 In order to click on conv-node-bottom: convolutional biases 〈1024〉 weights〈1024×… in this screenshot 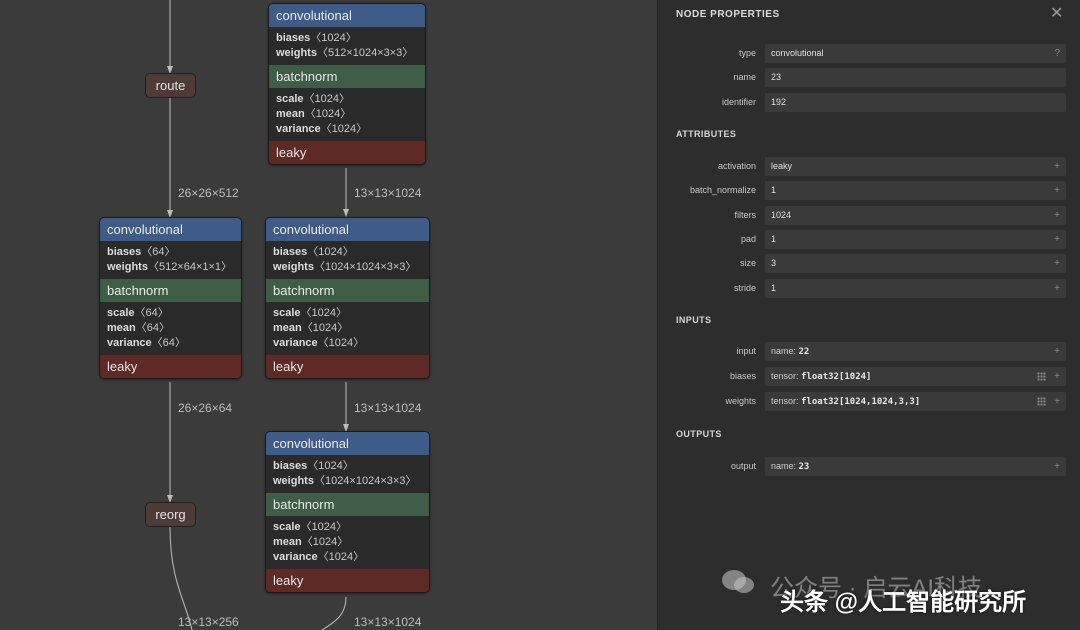, I will do `click(347, 512)`.